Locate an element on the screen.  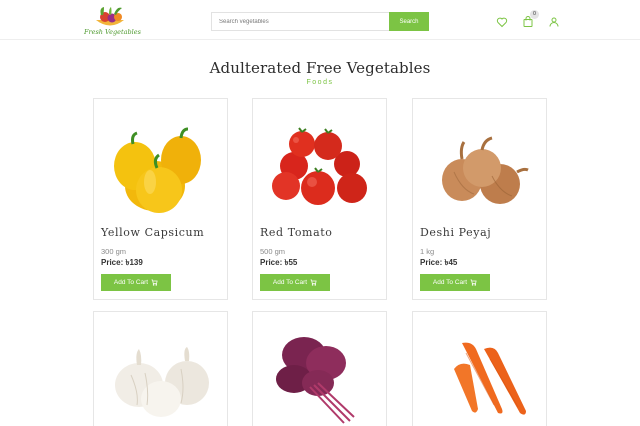
brand-name: Fresh Vegetables is located at coordinates (112, 32).